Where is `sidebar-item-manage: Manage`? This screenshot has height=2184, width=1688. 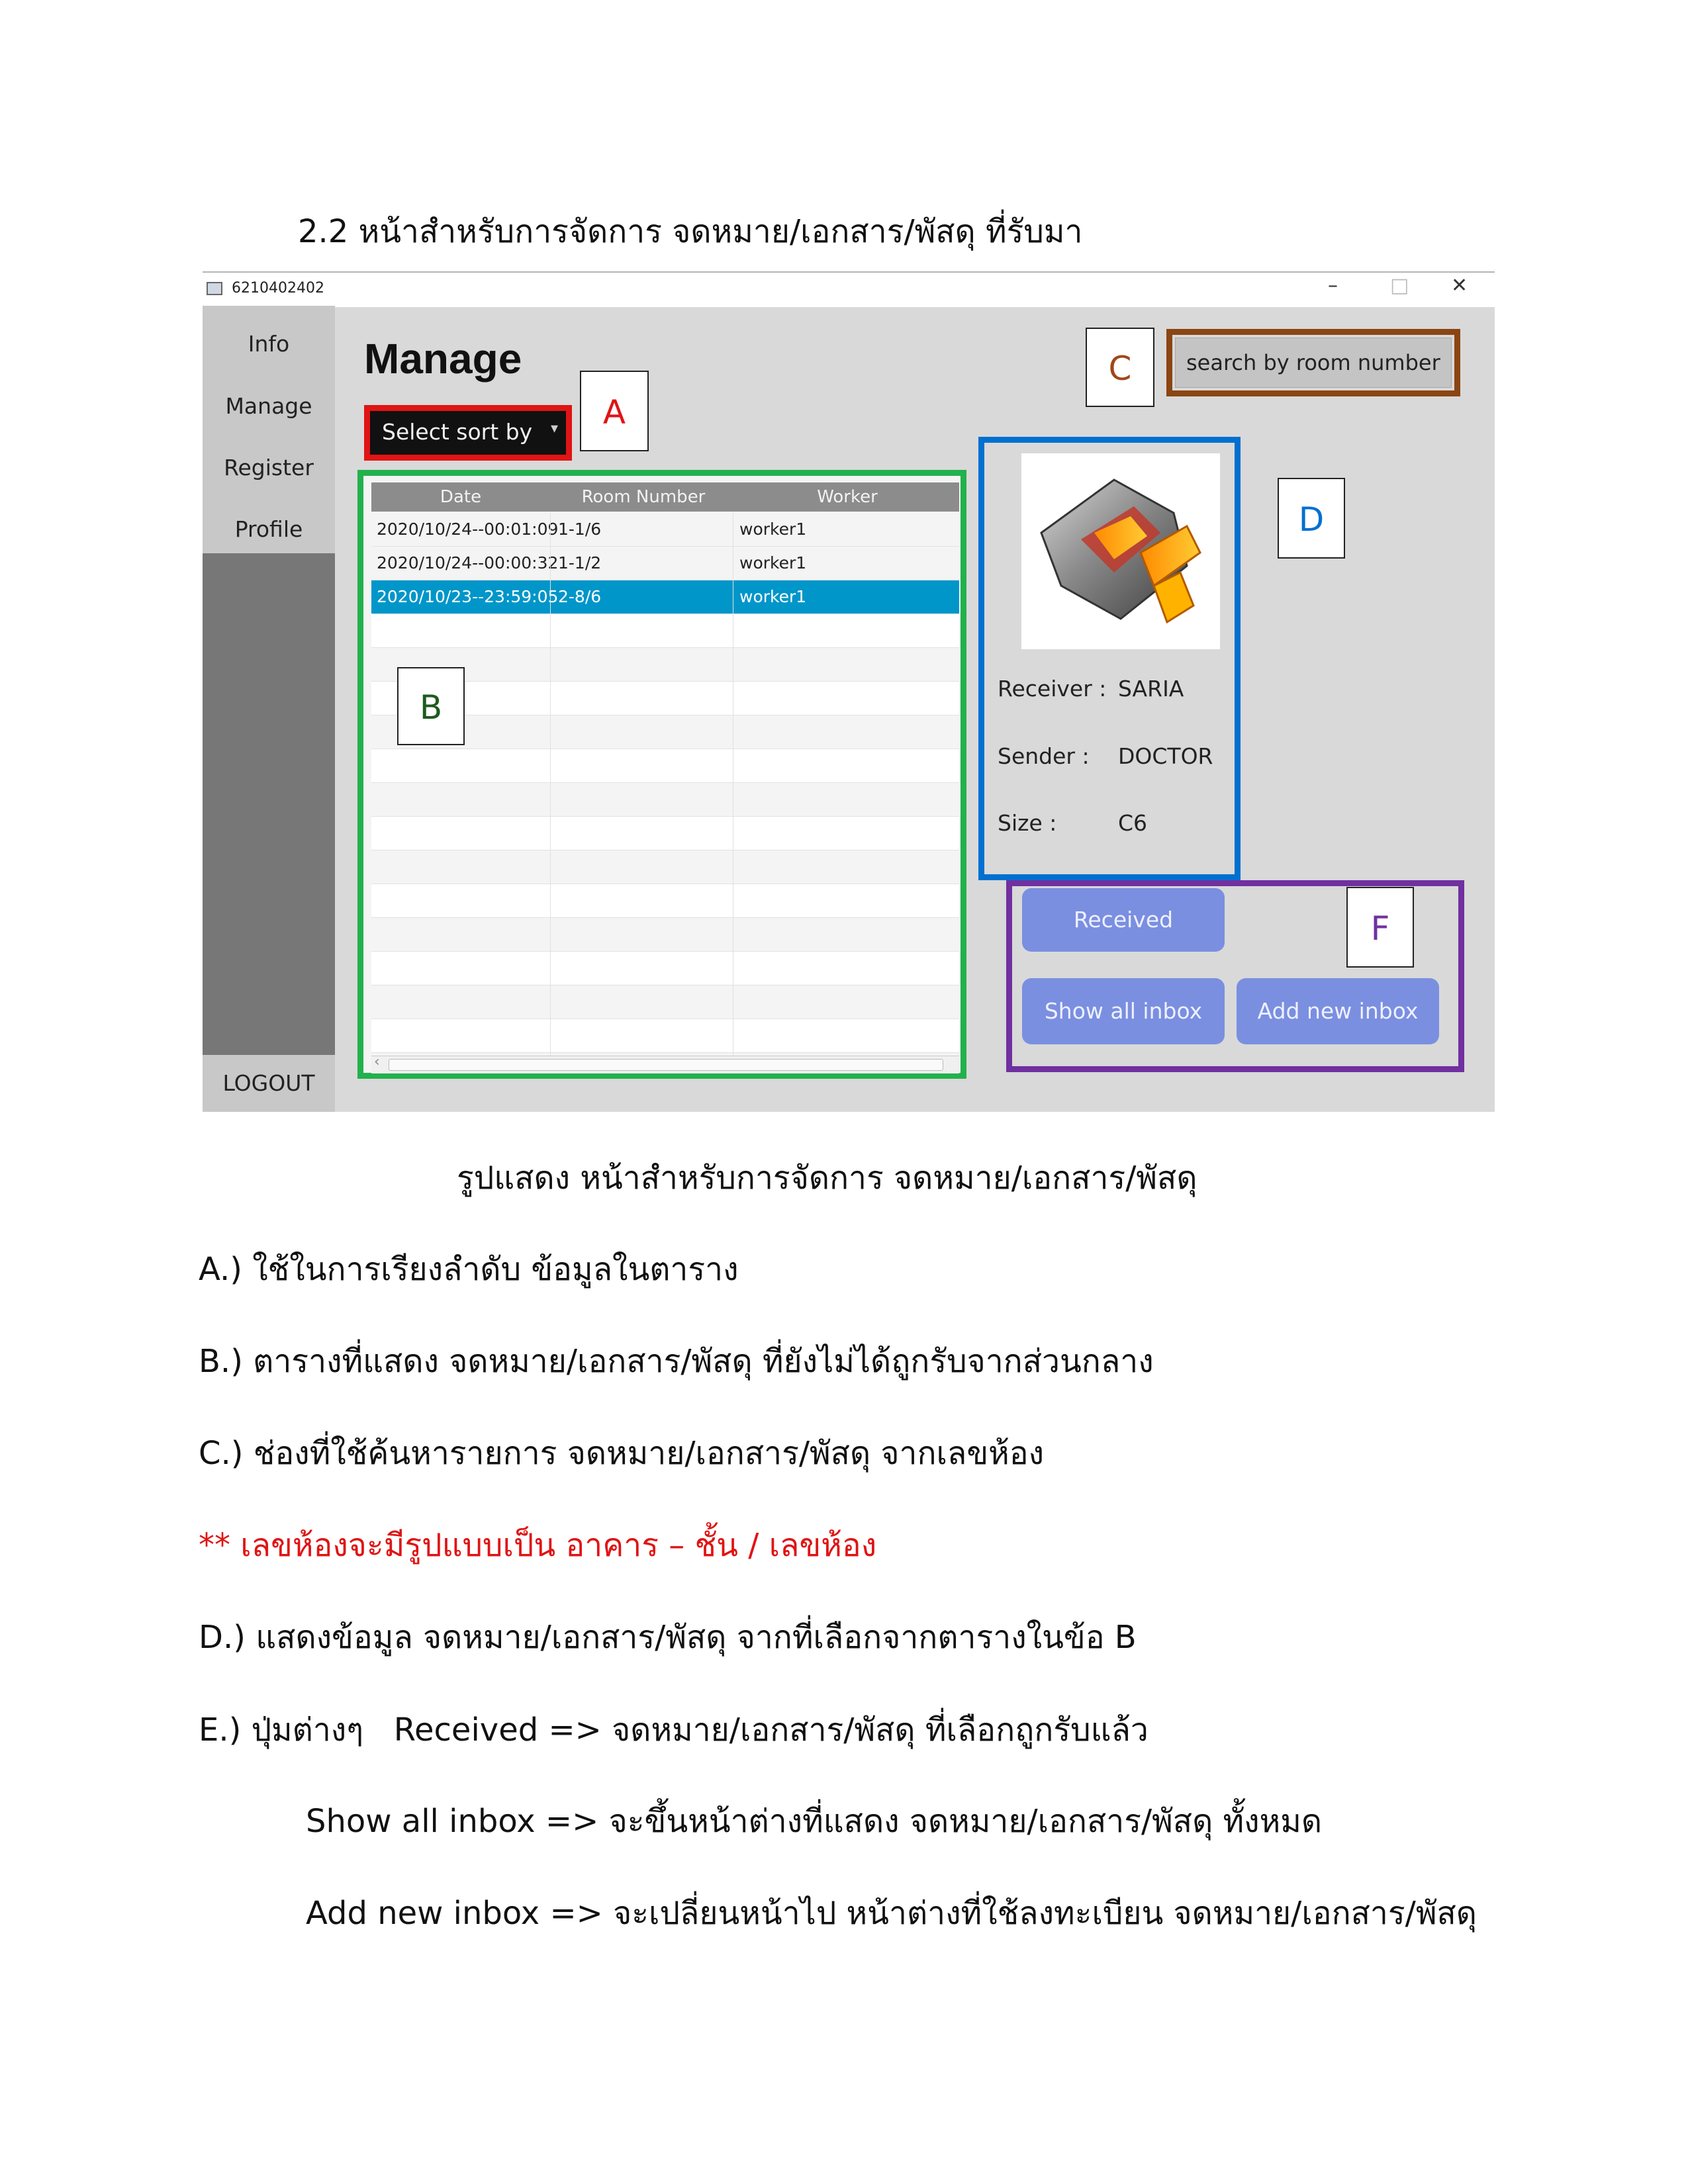
sidebar-item-manage: Manage is located at coordinates (269, 406).